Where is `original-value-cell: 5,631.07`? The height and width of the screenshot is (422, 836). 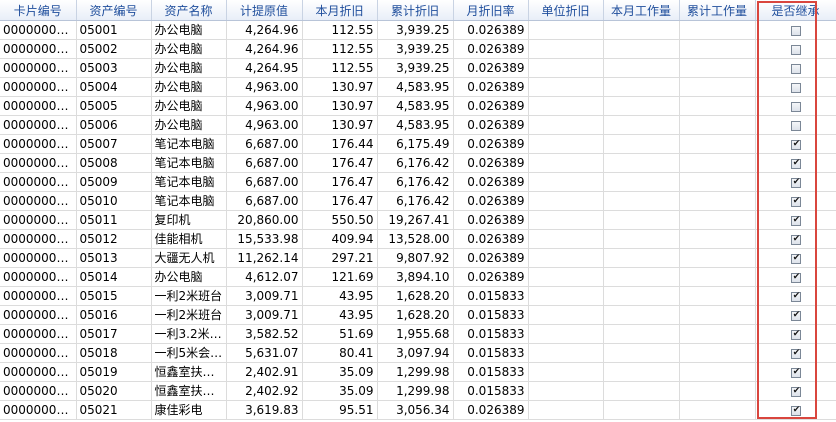 original-value-cell: 5,631.07 is located at coordinates (264, 353).